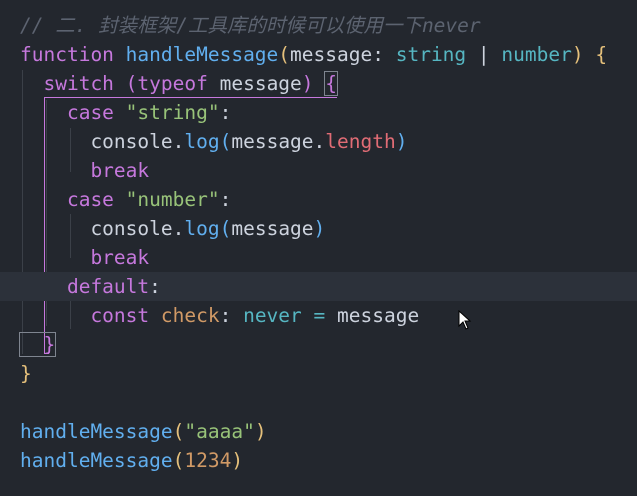  I want to click on code-token: 1234, so click(208, 460).